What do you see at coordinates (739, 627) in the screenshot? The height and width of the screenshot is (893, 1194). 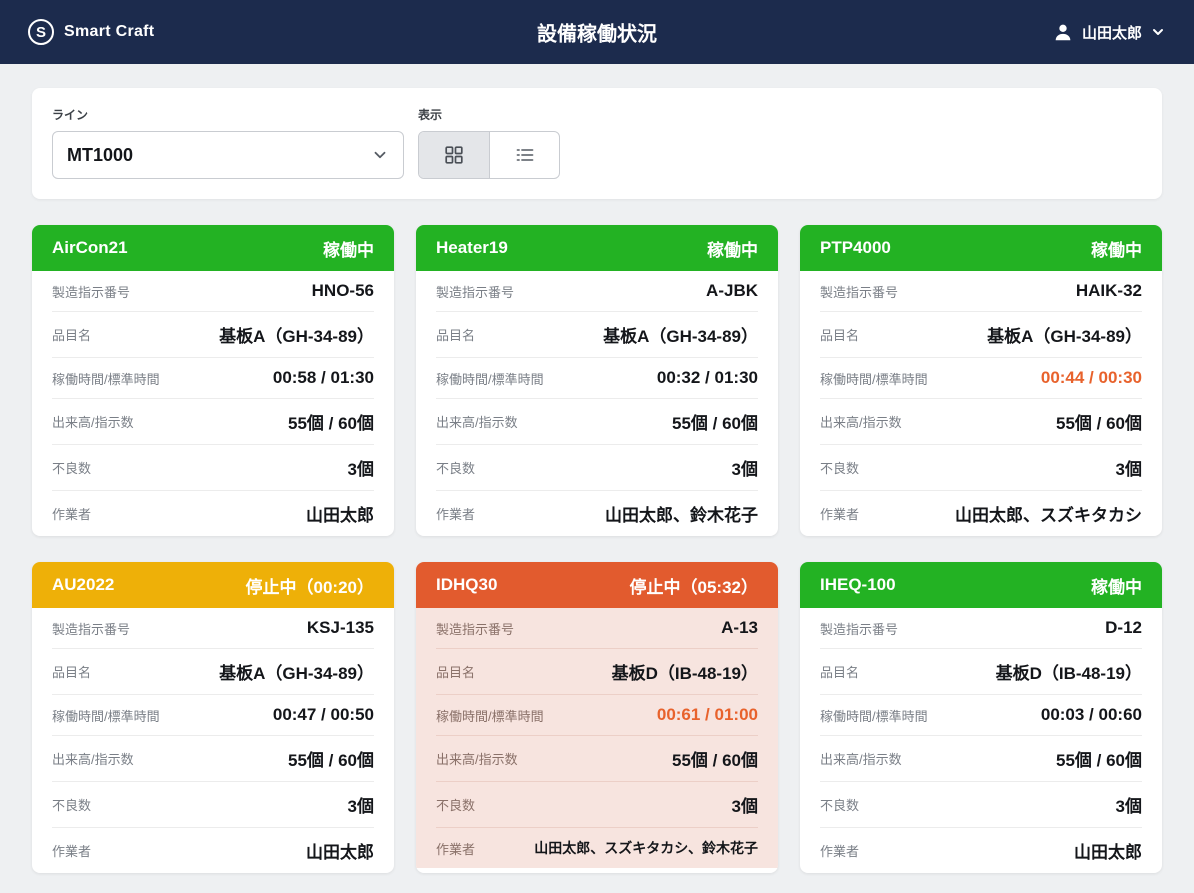 I see `field-value: A-13` at bounding box center [739, 627].